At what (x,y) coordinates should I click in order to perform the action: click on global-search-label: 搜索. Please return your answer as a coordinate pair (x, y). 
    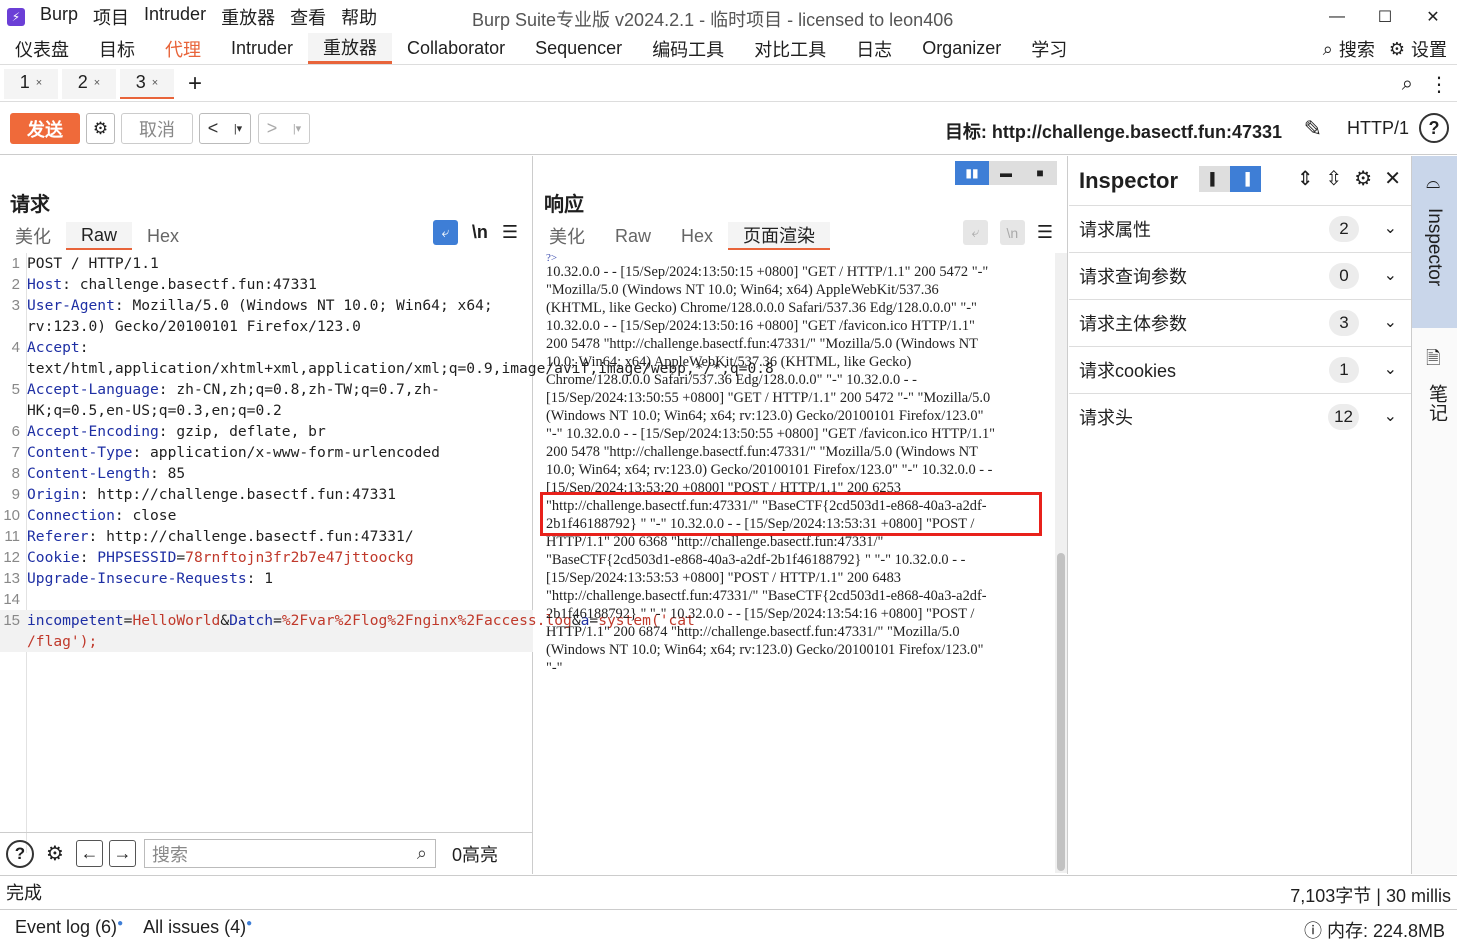
    Looking at the image, I should click on (1357, 49).